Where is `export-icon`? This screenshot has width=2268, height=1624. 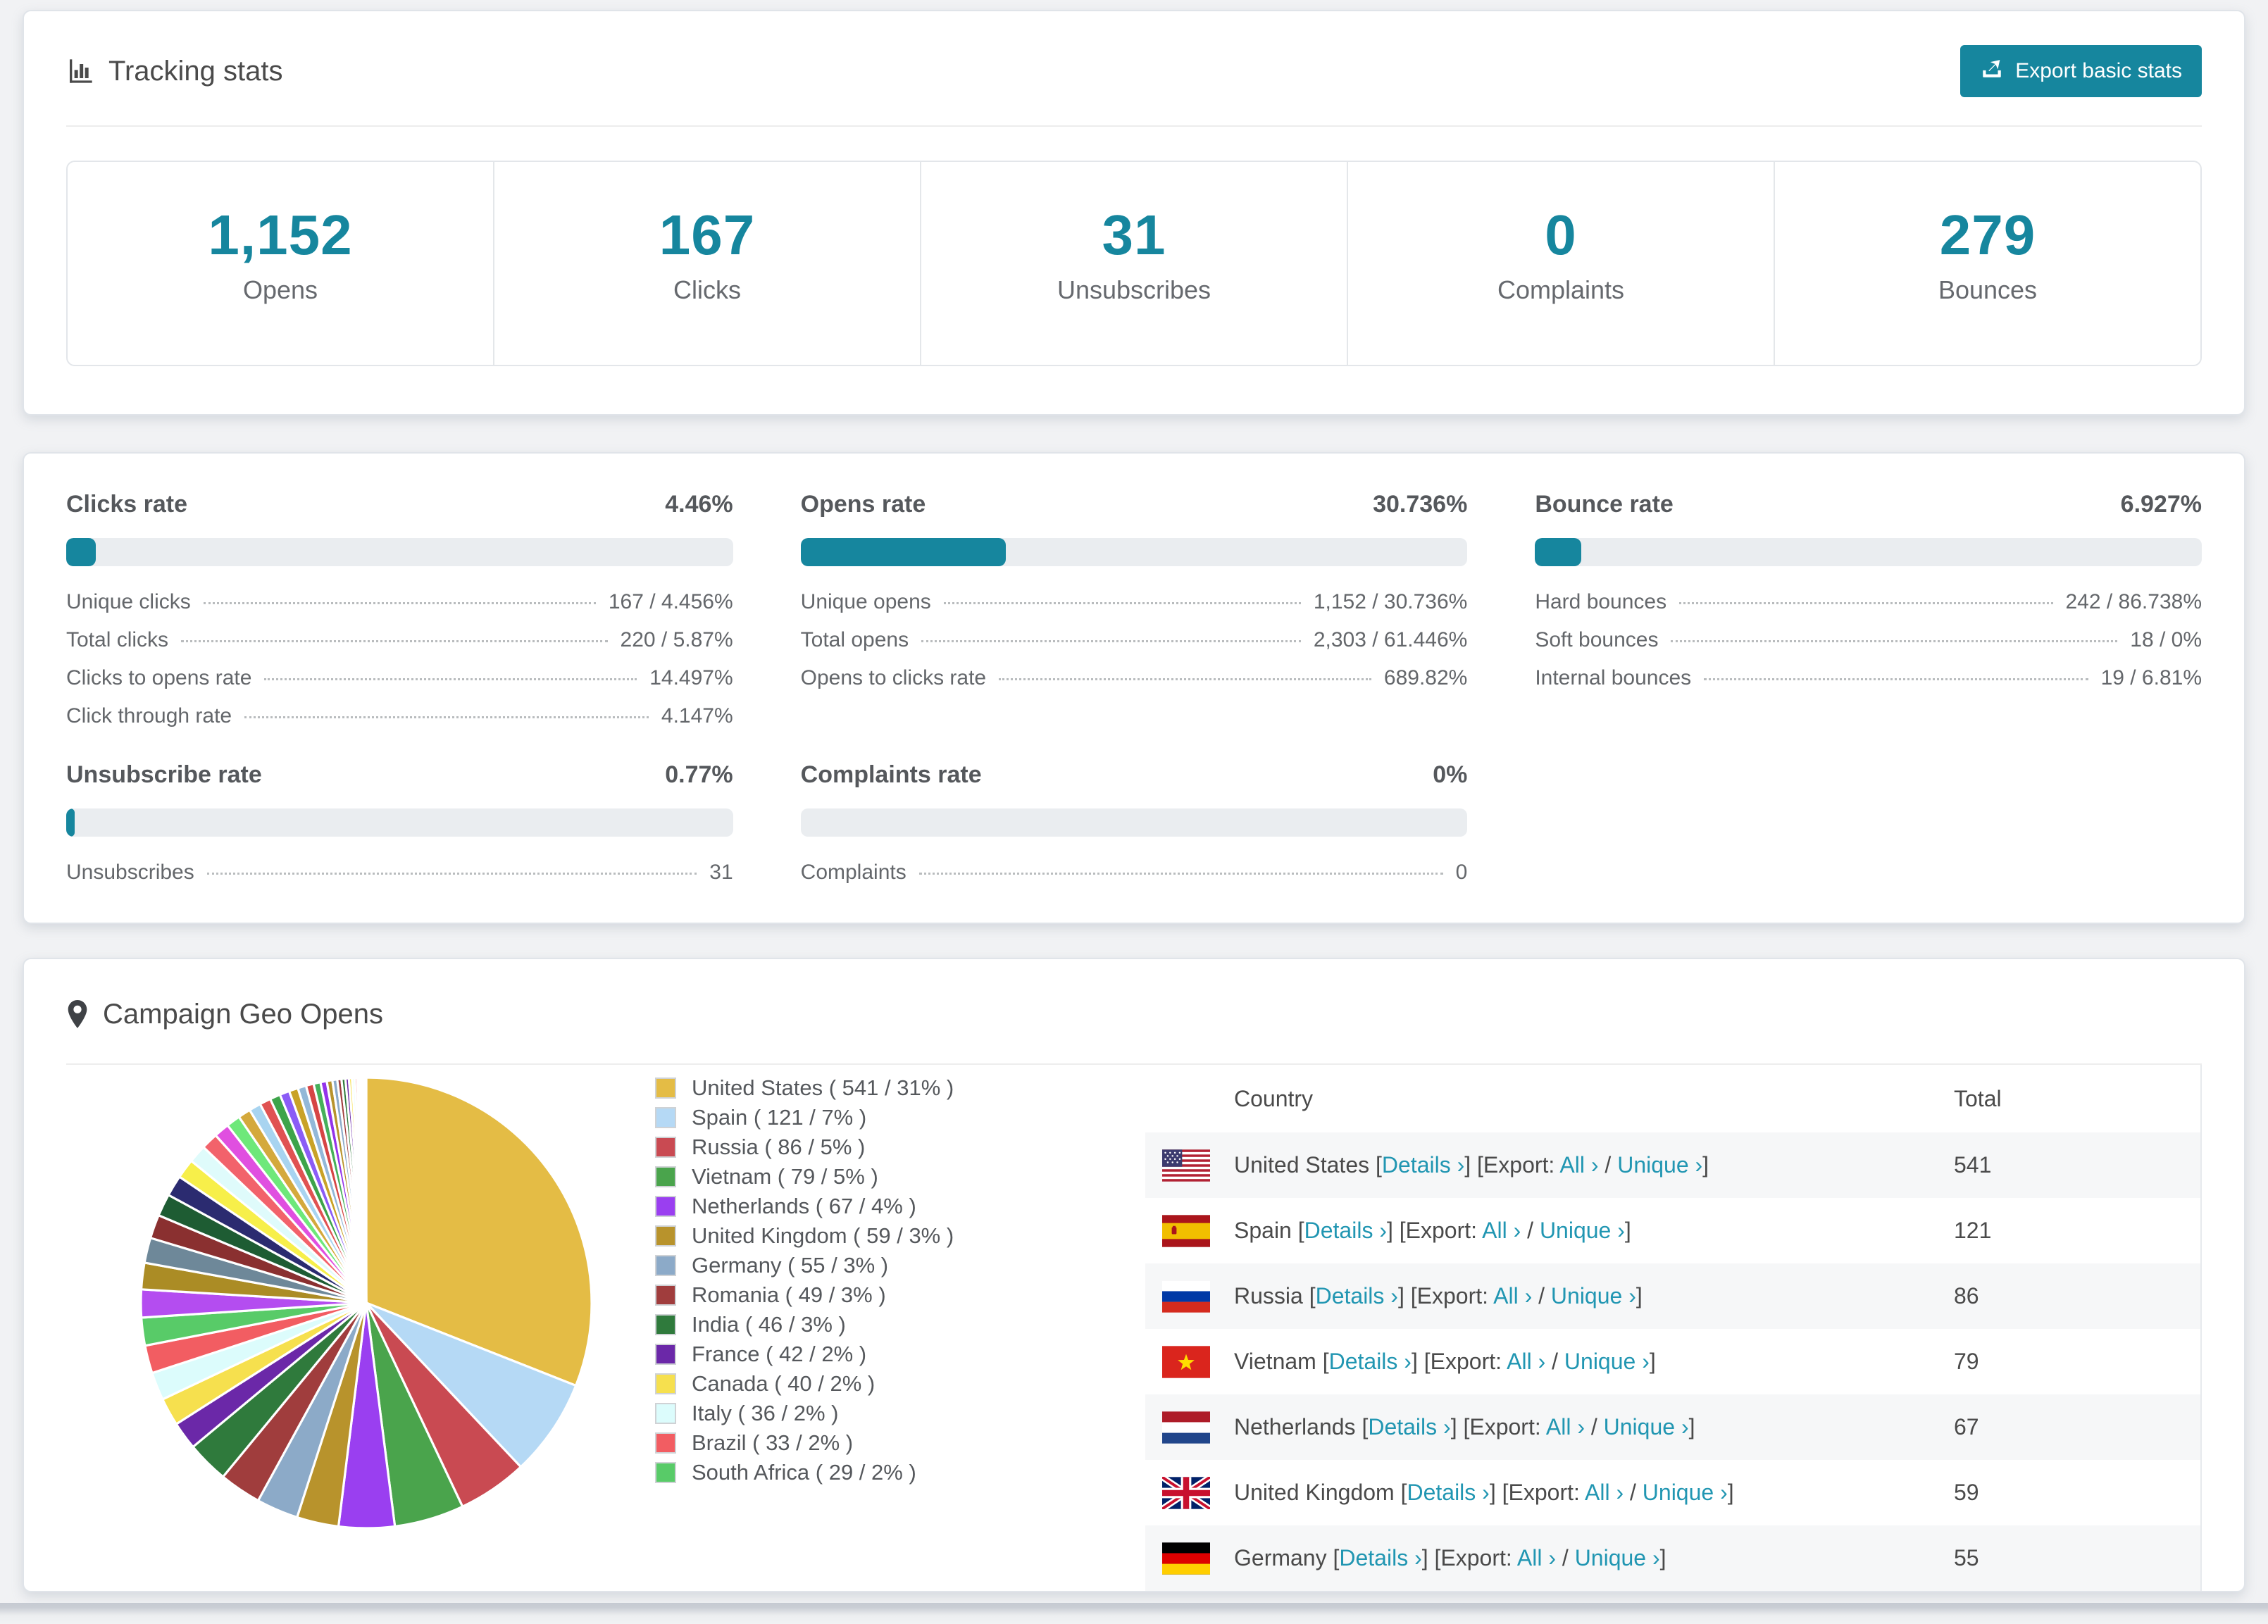
export-icon is located at coordinates (1992, 71).